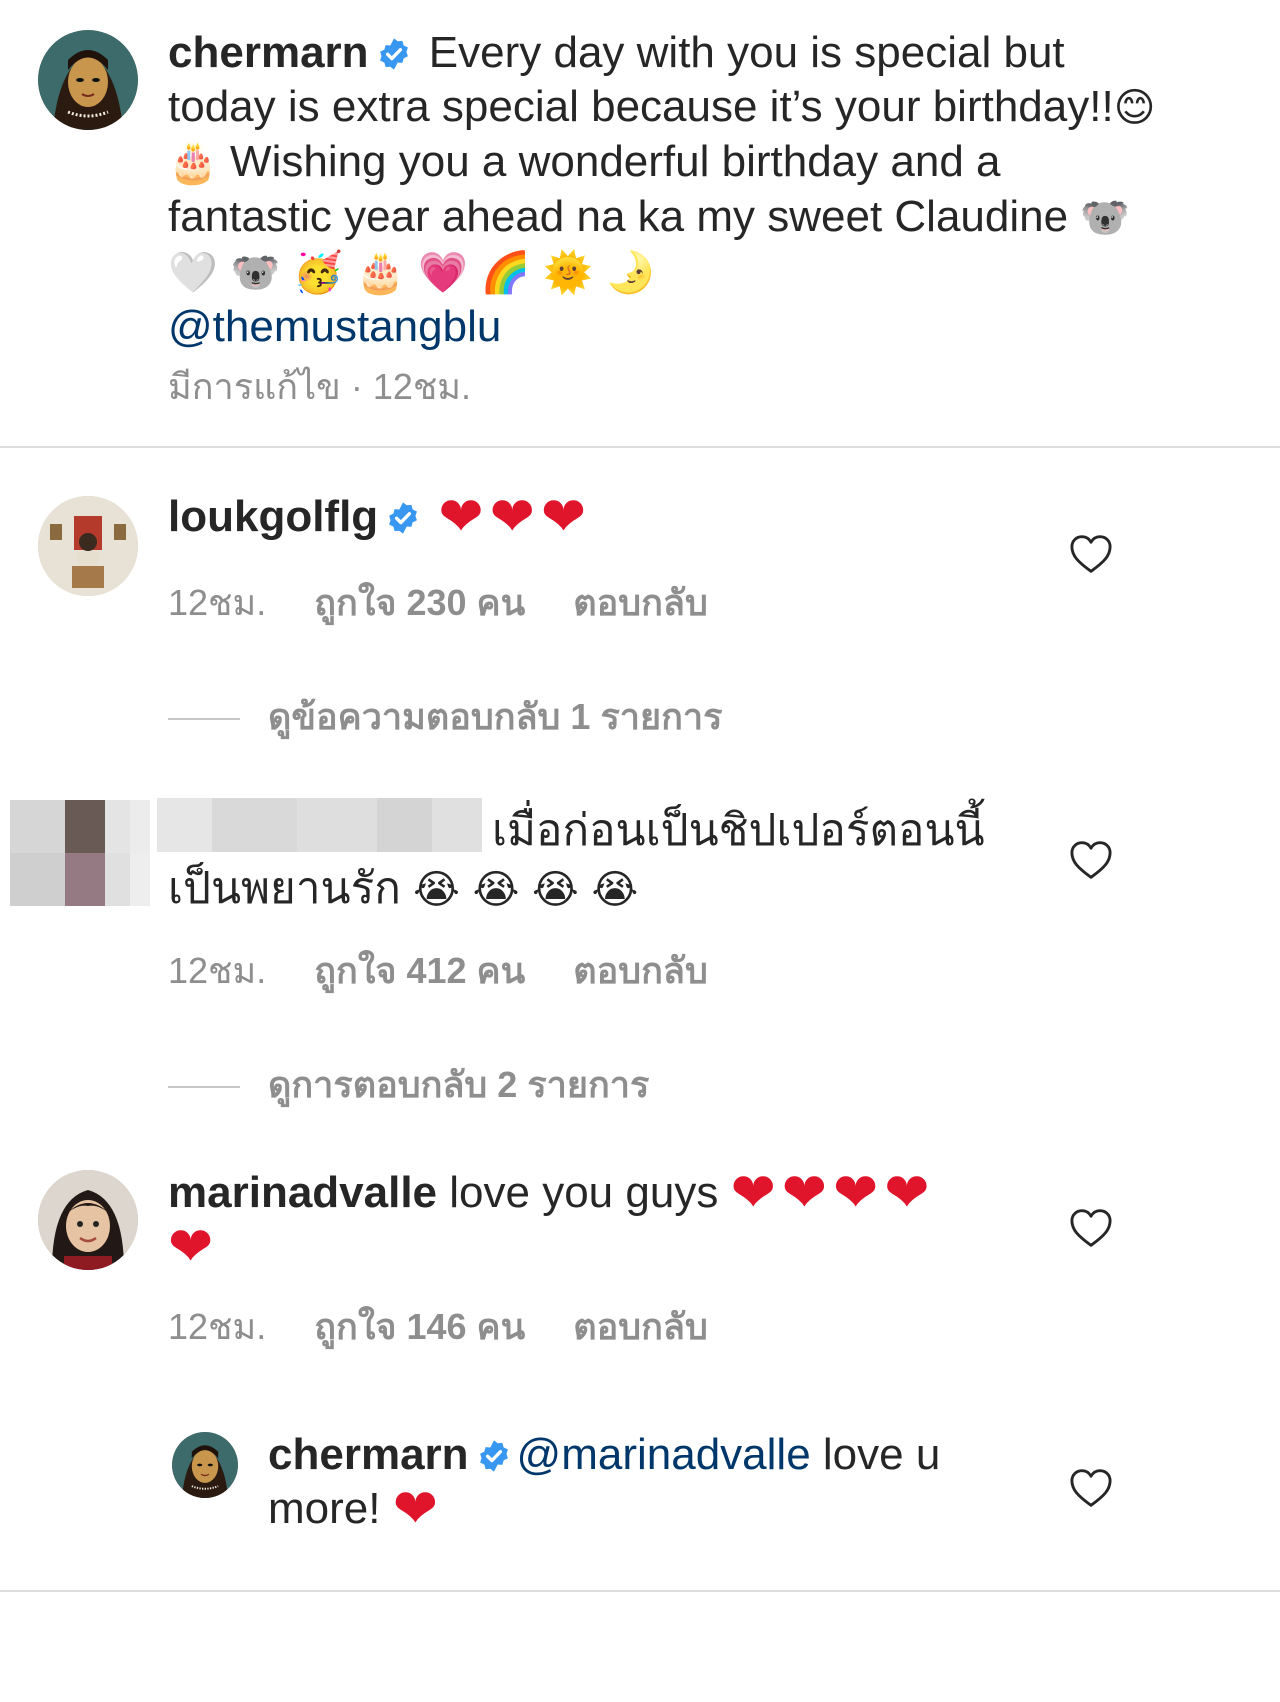 The width and height of the screenshot is (1280, 1702). What do you see at coordinates (833, 1193) in the screenshot?
I see `comment-hearts: ❤❤❤❤` at bounding box center [833, 1193].